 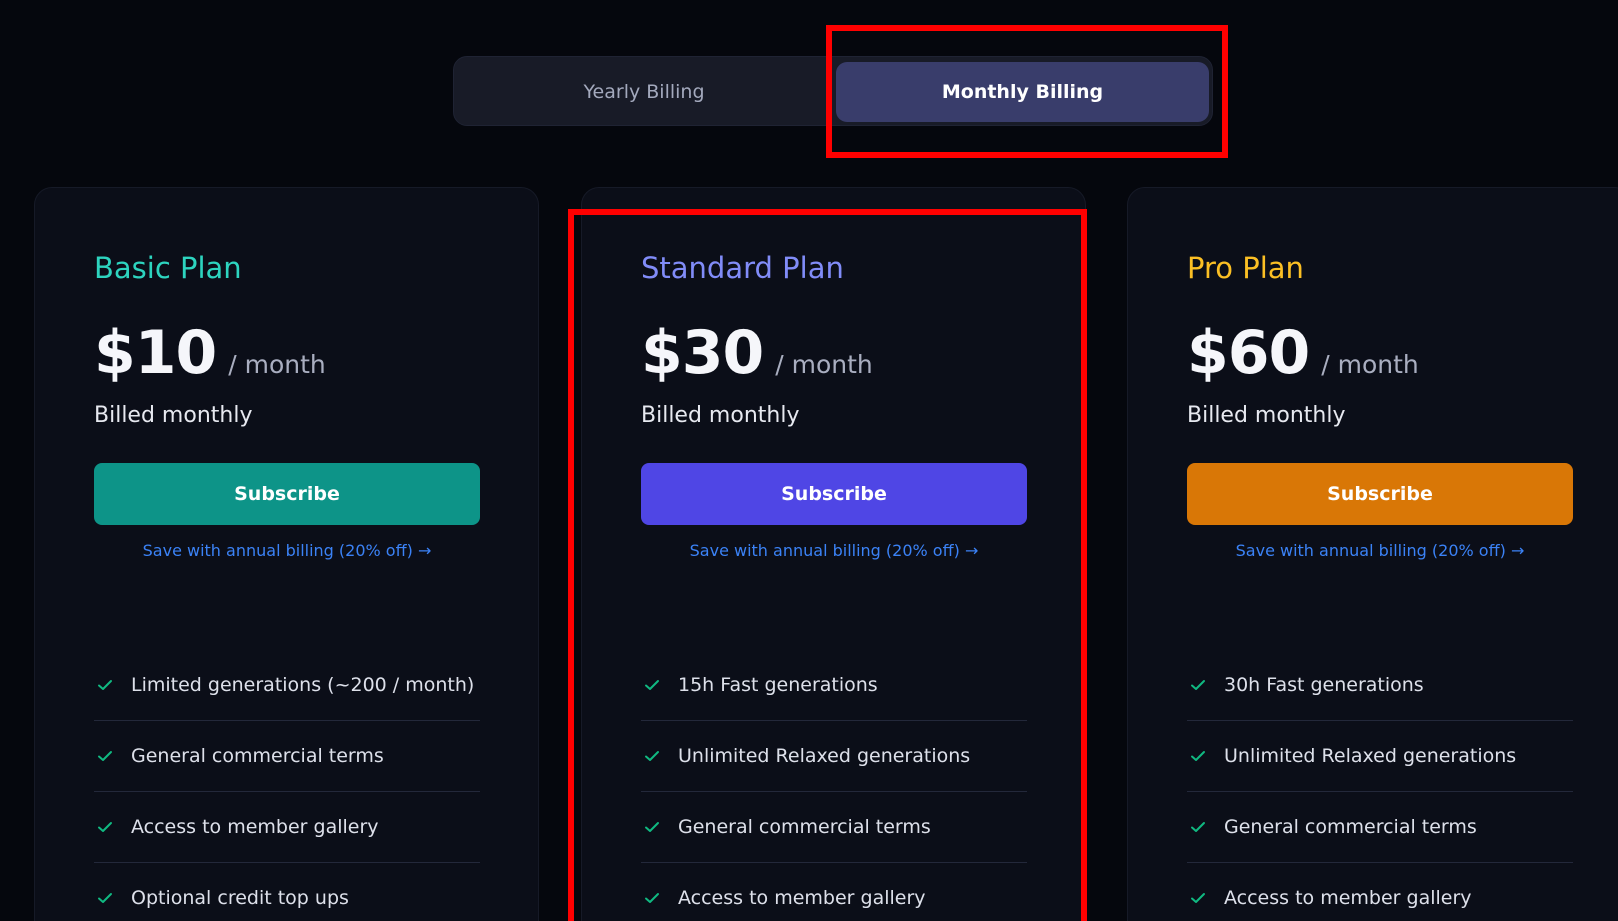 What do you see at coordinates (1248, 353) in the screenshot?
I see `plan-price: $60` at bounding box center [1248, 353].